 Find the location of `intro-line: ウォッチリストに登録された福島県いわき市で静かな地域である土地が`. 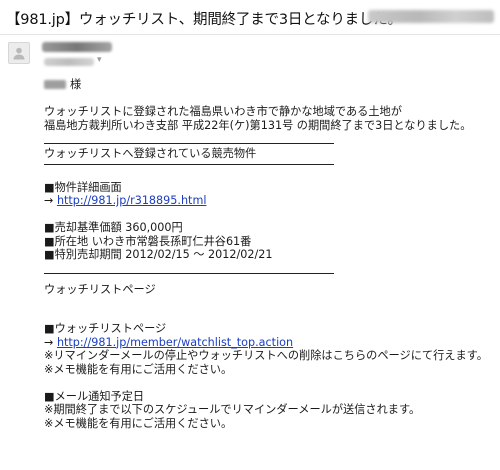

intro-line: ウォッチリストに登録された福島県いわき市で静かな地域である土地が is located at coordinates (223, 111).